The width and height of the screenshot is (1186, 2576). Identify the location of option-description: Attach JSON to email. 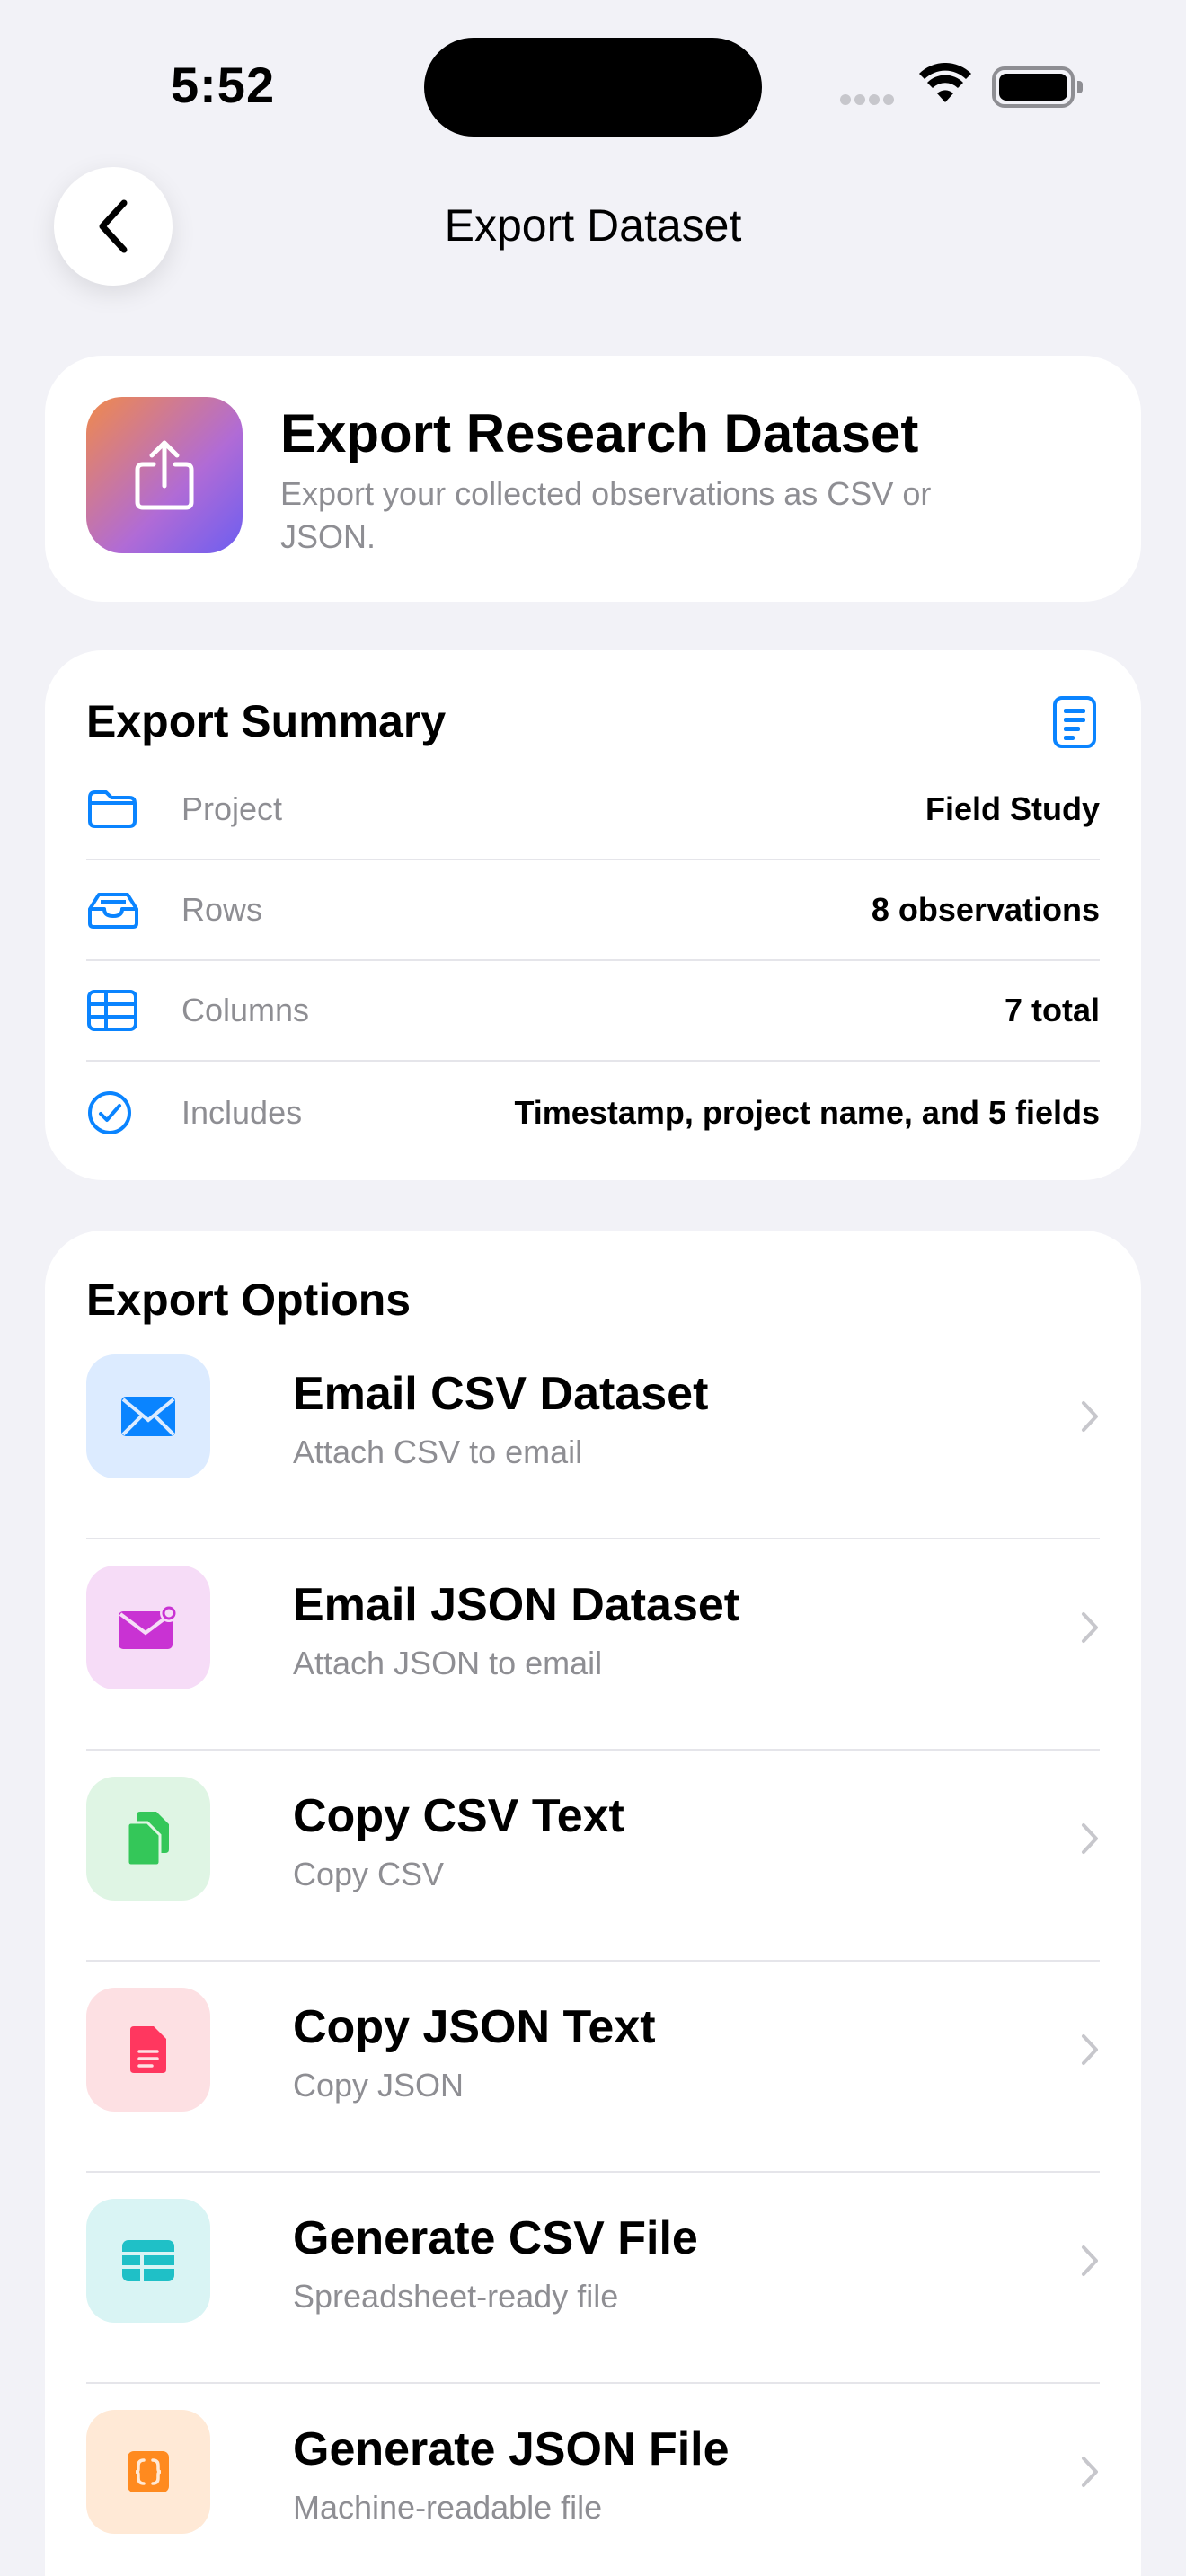
(448, 1663).